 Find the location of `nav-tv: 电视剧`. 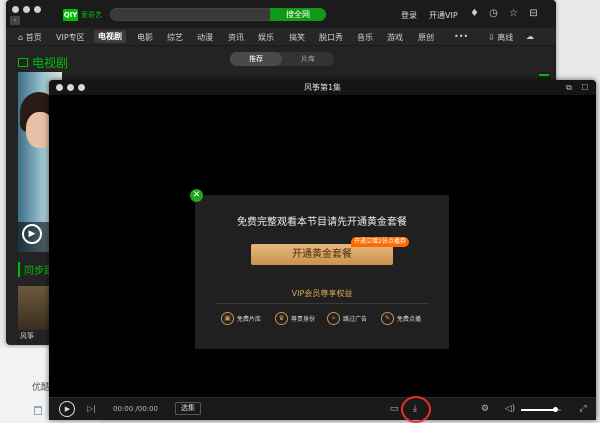

nav-tv: 电视剧 is located at coordinates (110, 36).